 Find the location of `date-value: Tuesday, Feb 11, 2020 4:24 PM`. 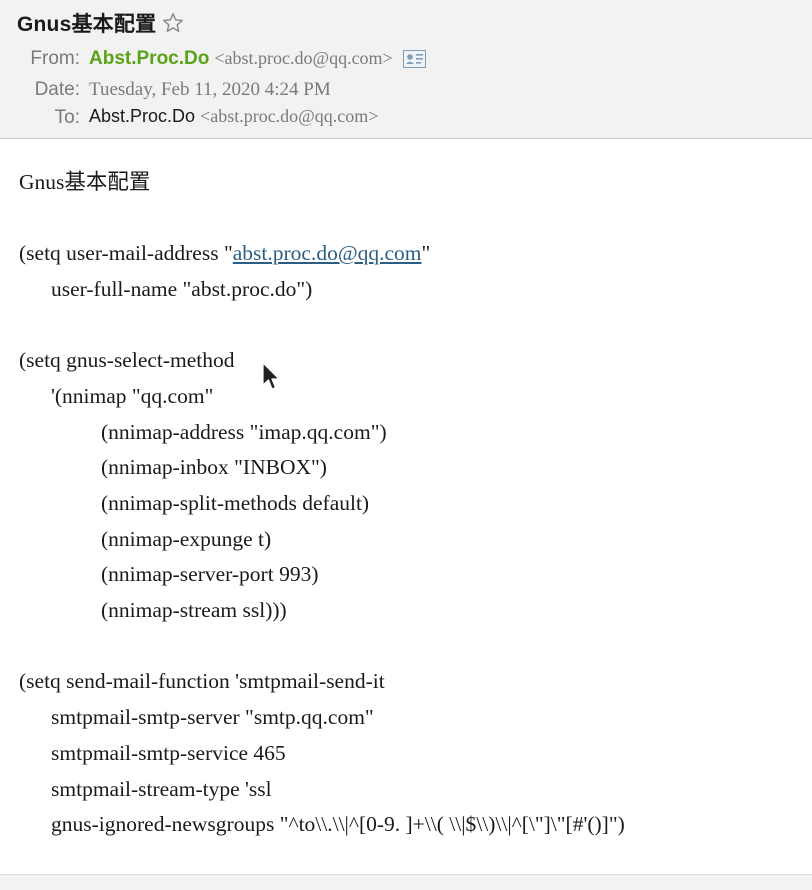

date-value: Tuesday, Feb 11, 2020 4:24 PM is located at coordinates (210, 89).